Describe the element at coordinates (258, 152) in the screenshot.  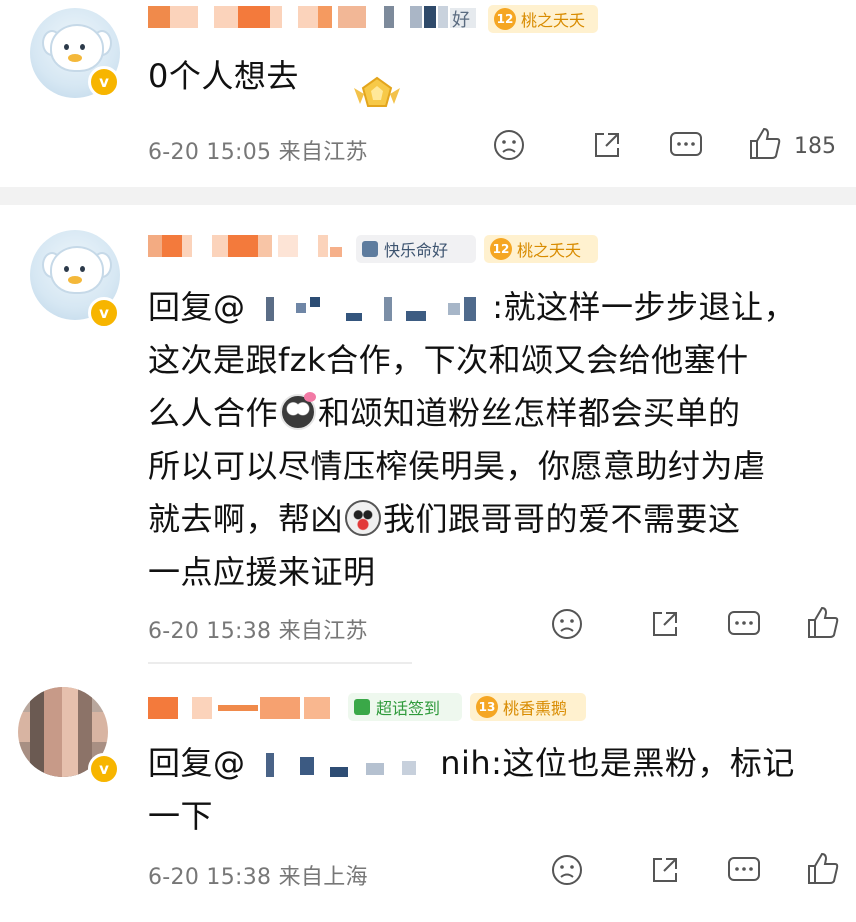
I see `timestamp: 6-20 15:05 来自江苏` at that location.